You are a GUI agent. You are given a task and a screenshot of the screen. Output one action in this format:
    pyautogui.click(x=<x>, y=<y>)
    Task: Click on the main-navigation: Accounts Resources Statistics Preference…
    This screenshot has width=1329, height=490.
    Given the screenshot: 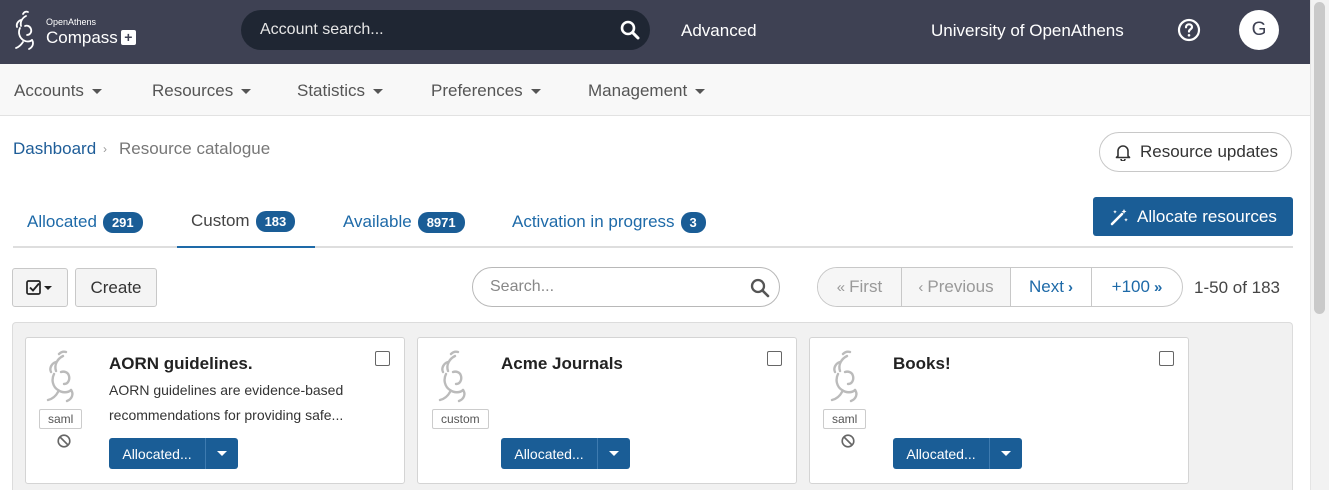 What is the action you would take?
    pyautogui.click(x=655, y=90)
    